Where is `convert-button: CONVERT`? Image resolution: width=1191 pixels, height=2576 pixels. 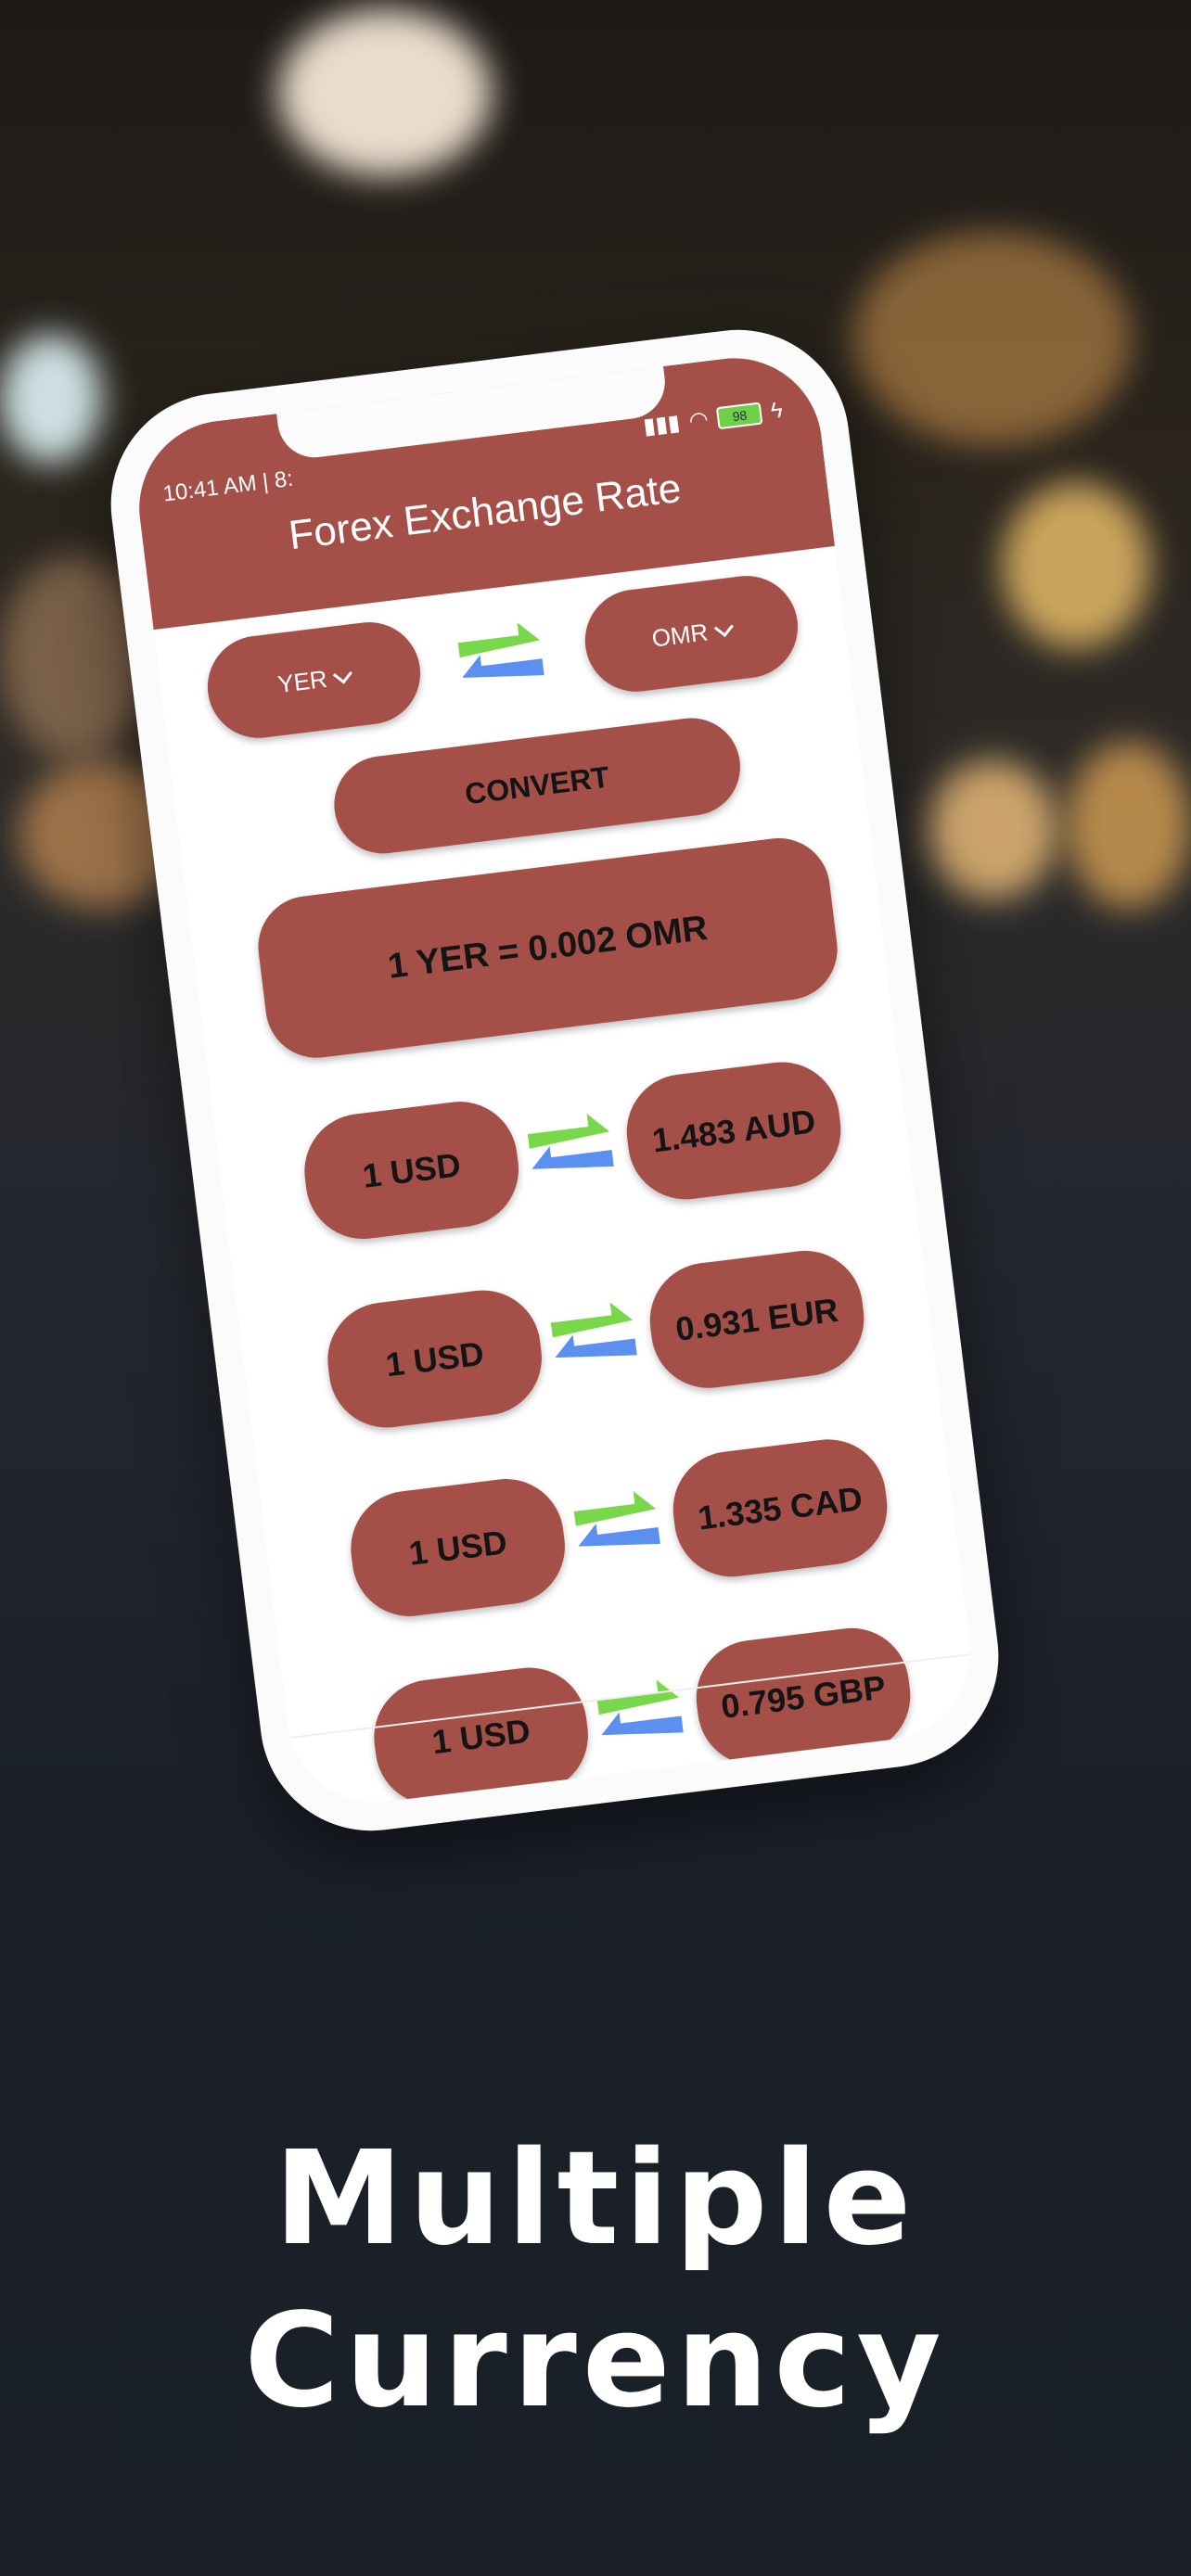 convert-button: CONVERT is located at coordinates (537, 786).